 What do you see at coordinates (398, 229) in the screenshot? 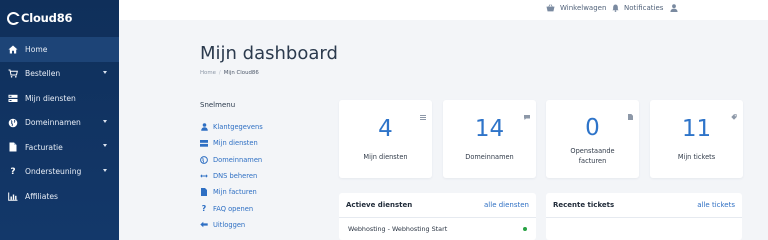
I see `service-name: Webhosting - Webhosting Start` at bounding box center [398, 229].